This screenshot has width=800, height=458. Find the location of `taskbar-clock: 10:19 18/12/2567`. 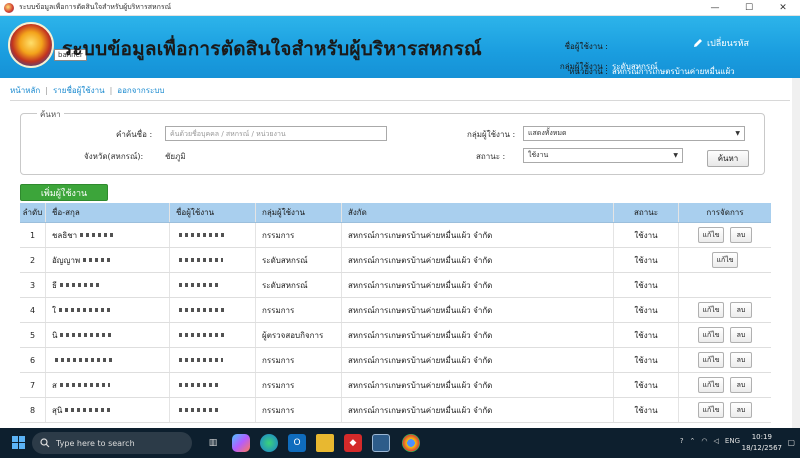

taskbar-clock: 10:19 18/12/2567 is located at coordinates (762, 443).